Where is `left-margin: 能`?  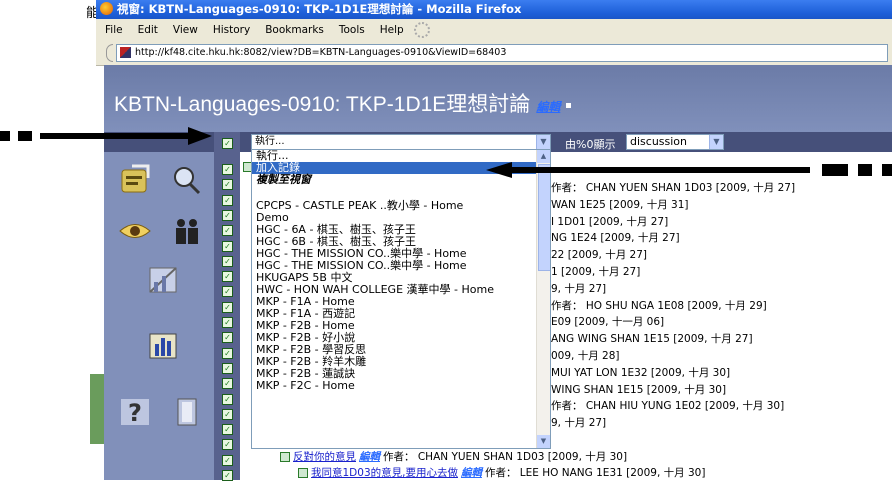 left-margin: 能 is located at coordinates (52, 240).